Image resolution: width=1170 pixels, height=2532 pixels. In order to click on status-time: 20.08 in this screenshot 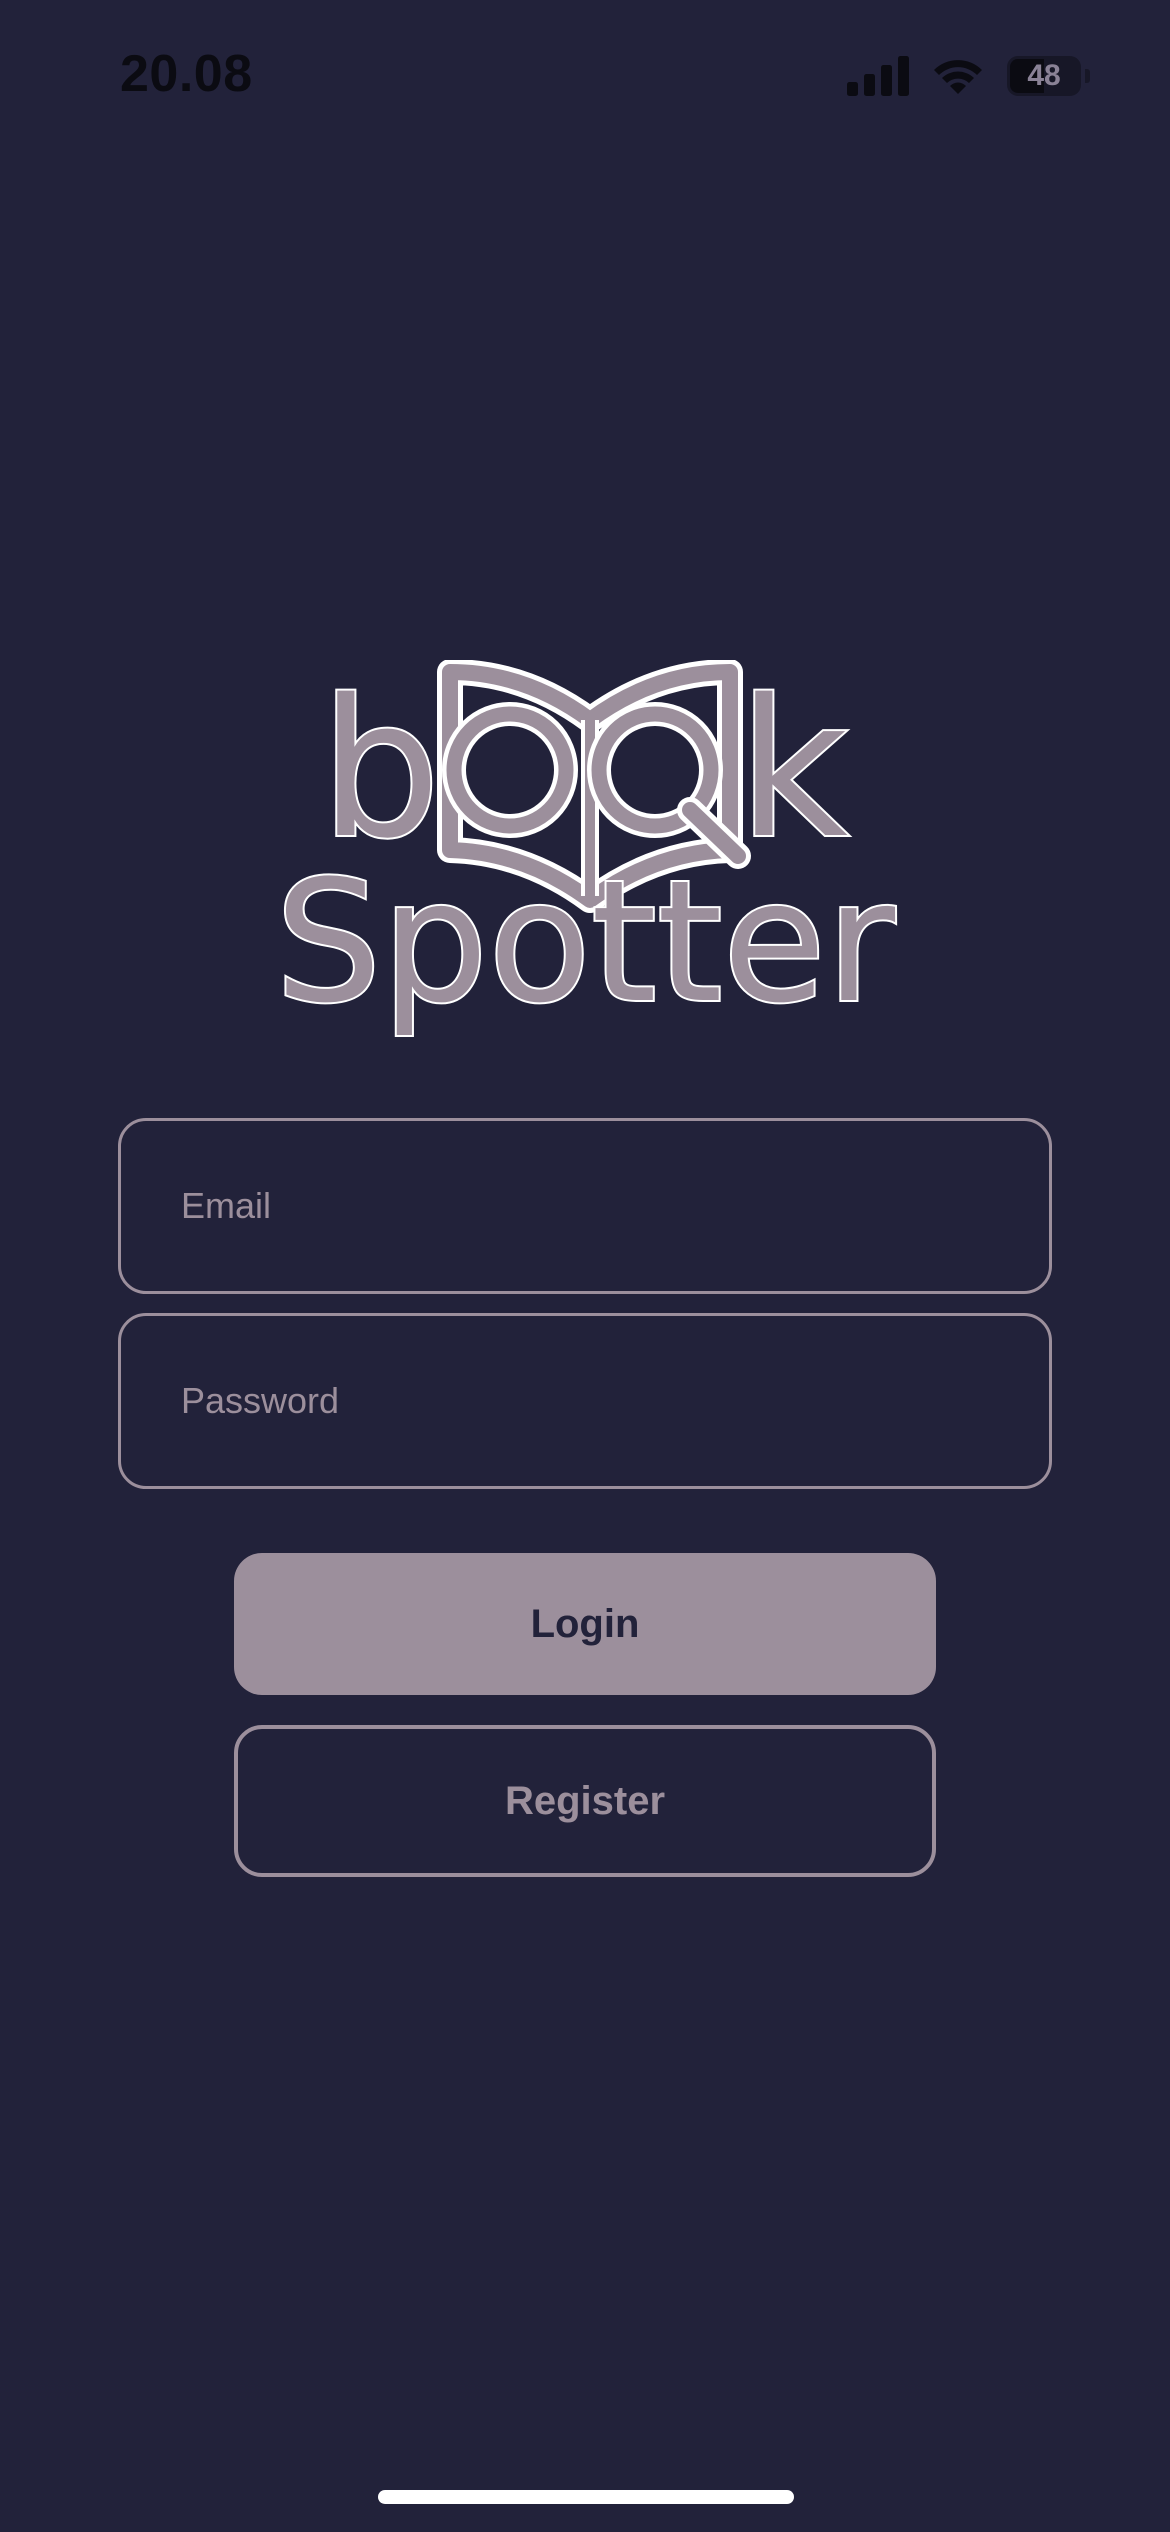, I will do `click(186, 74)`.